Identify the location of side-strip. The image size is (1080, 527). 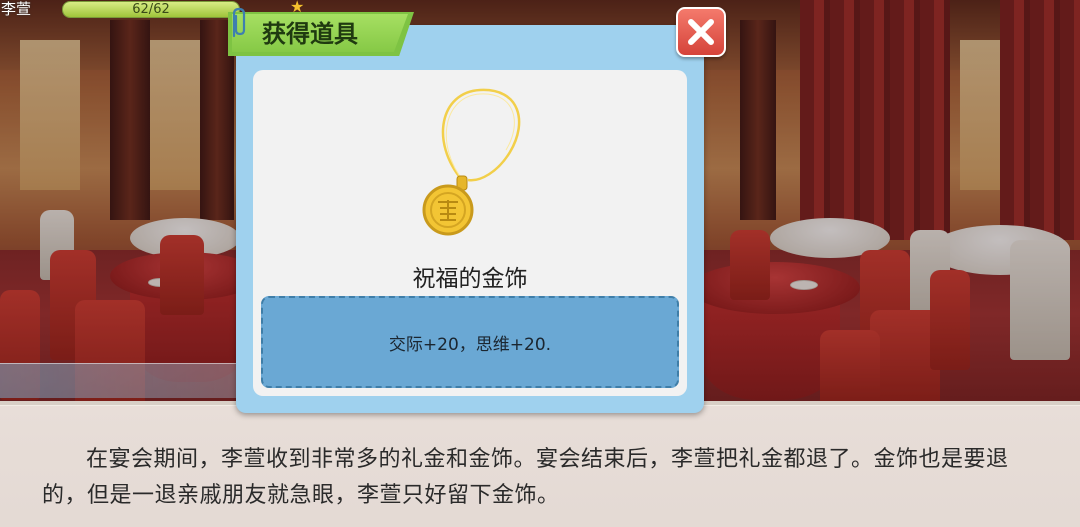
(120, 380).